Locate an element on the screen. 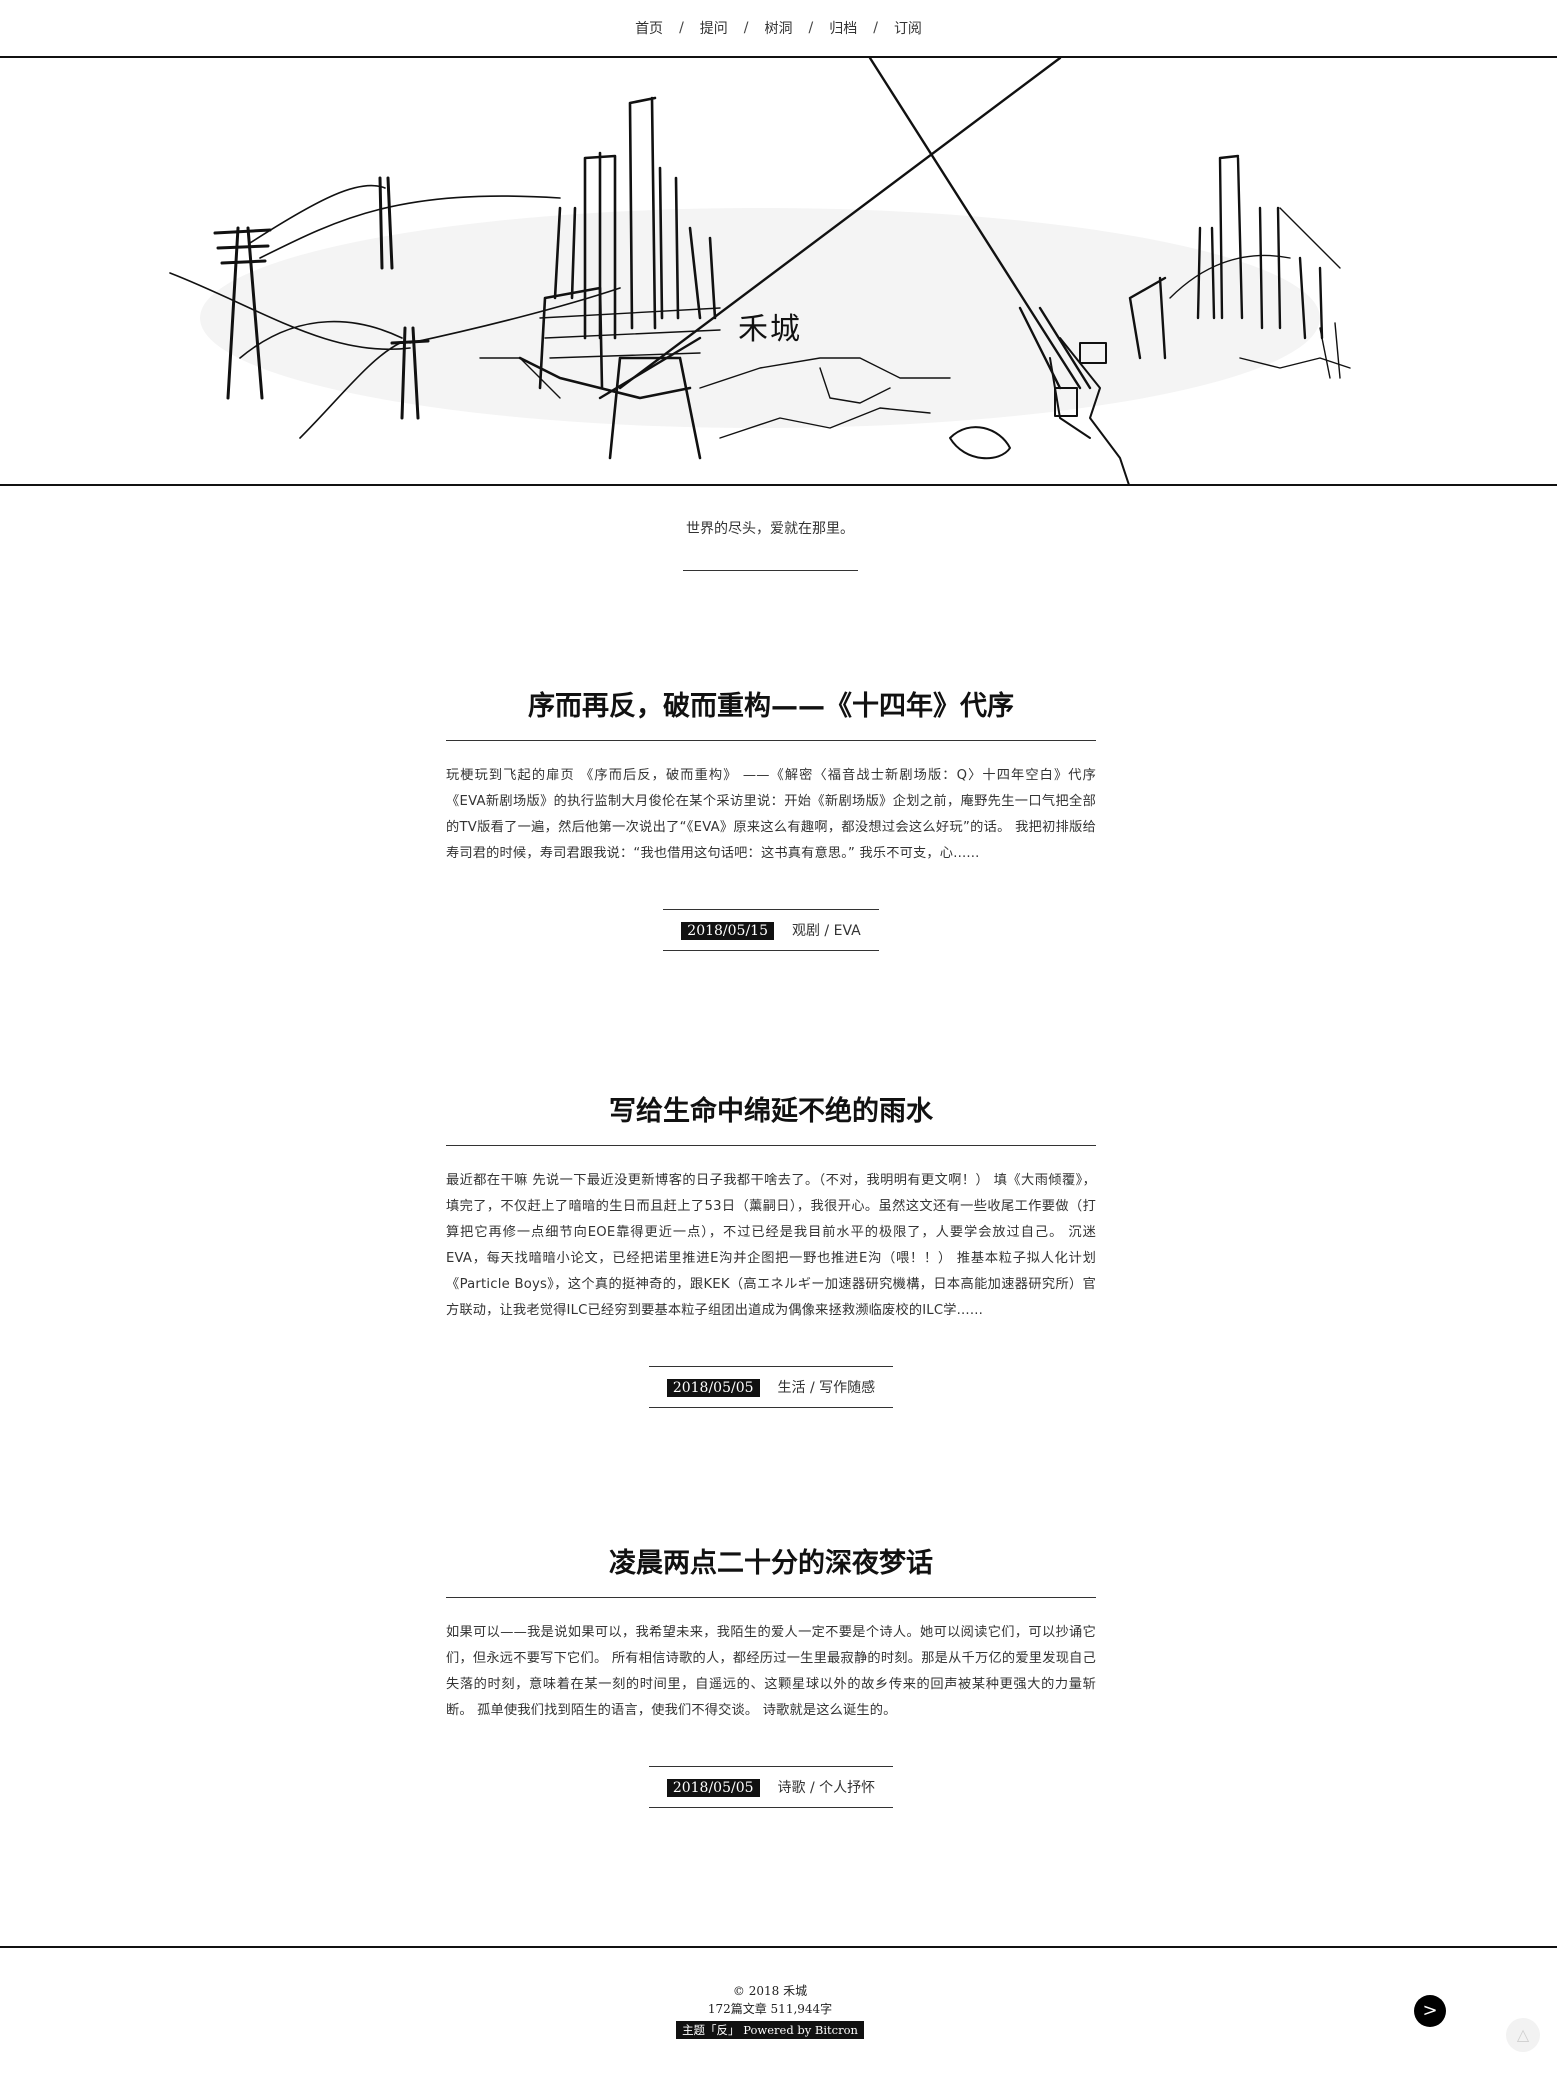 This screenshot has width=1557, height=2081. footer-stats: 172篇文章 511,944字 is located at coordinates (770, 2009).